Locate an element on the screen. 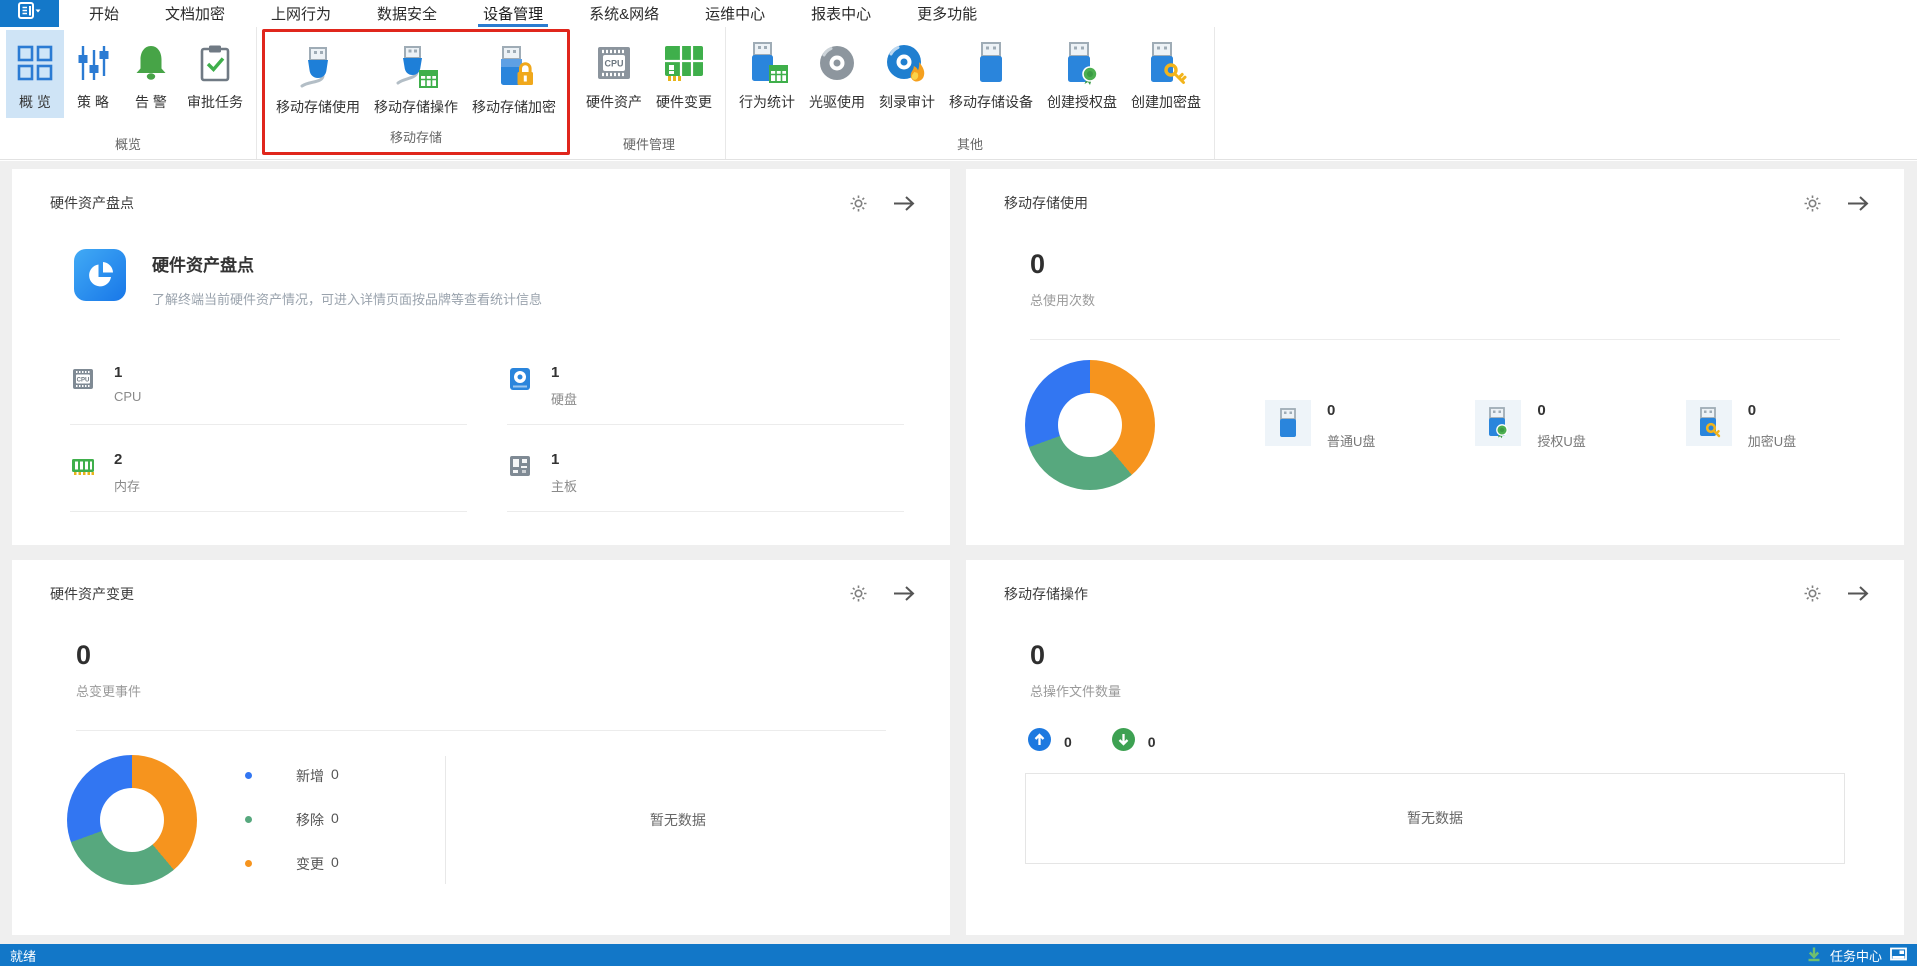 This screenshot has height=966, width=1917. ribbon-button-storage-encryption: 移动存储加密 is located at coordinates (514, 79).